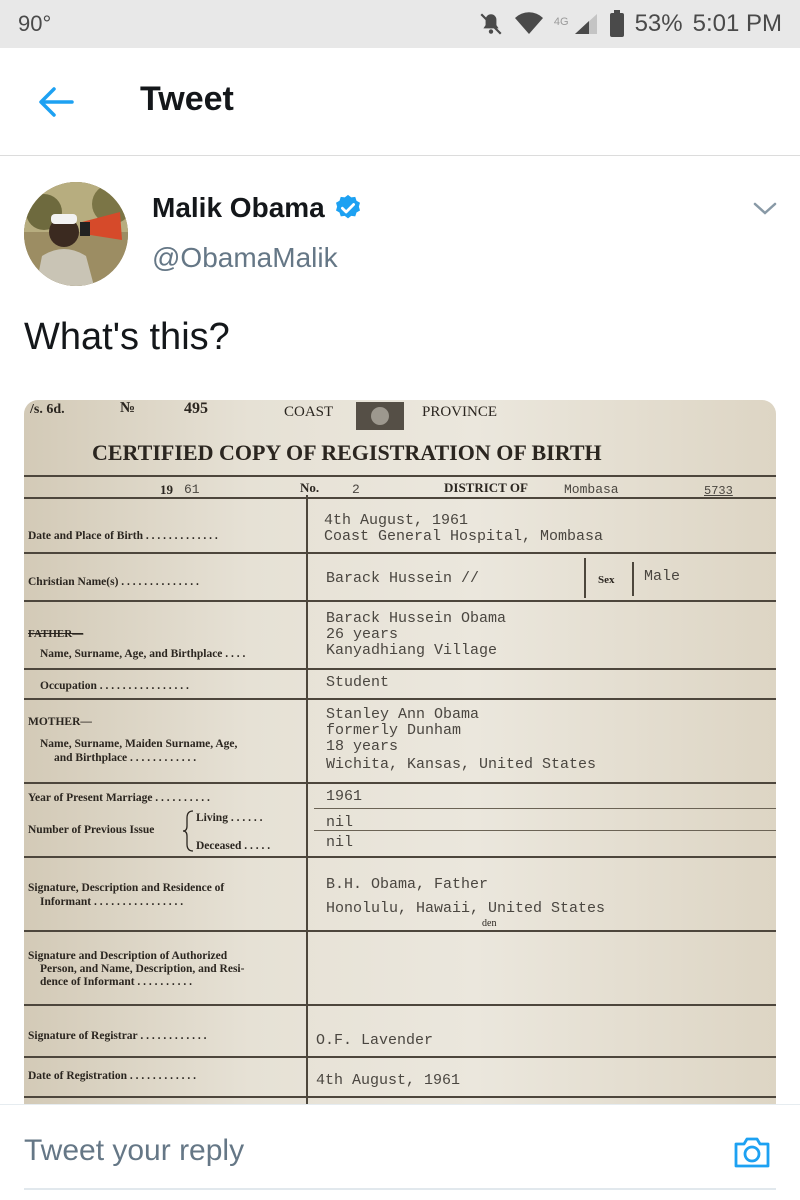 This screenshot has height=1200, width=800. I want to click on status-icons: 4G 53% 5:01 PM, so click(630, 24).